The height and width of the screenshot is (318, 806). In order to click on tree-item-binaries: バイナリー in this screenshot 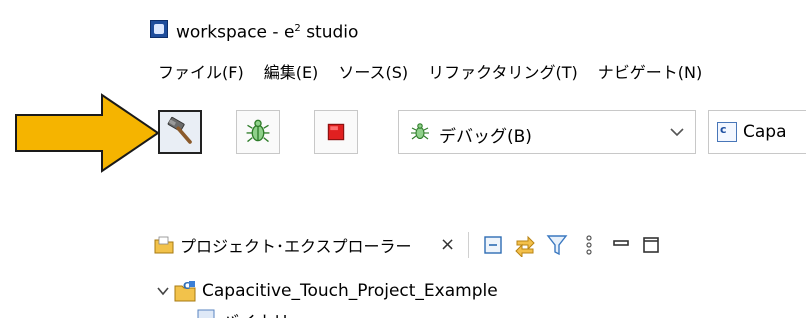, I will do `click(491, 312)`.